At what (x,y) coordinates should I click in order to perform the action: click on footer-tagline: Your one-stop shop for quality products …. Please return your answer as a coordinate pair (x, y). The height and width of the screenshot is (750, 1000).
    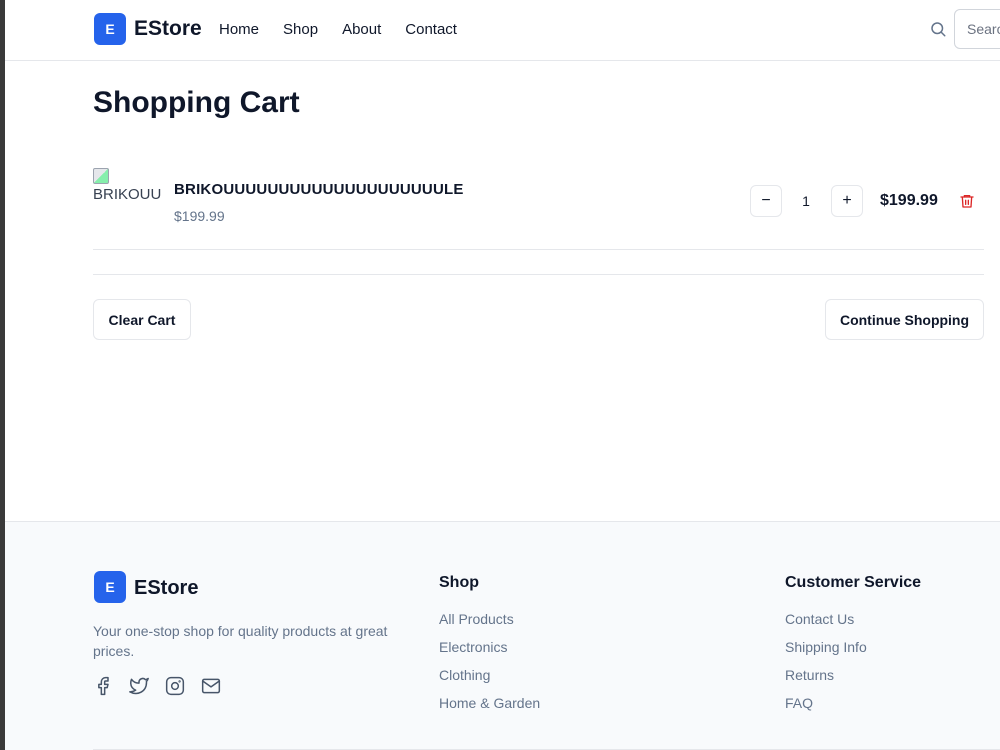
    Looking at the image, I should click on (240, 641).